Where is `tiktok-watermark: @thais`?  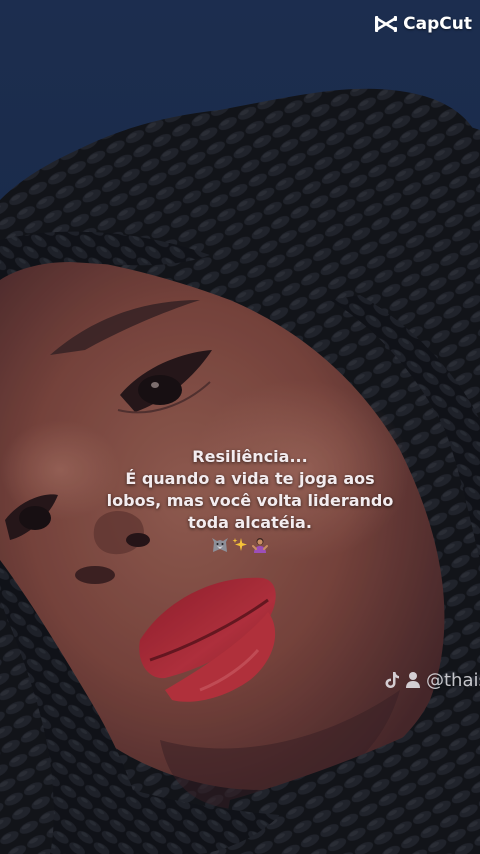 tiktok-watermark: @thais is located at coordinates (432, 680).